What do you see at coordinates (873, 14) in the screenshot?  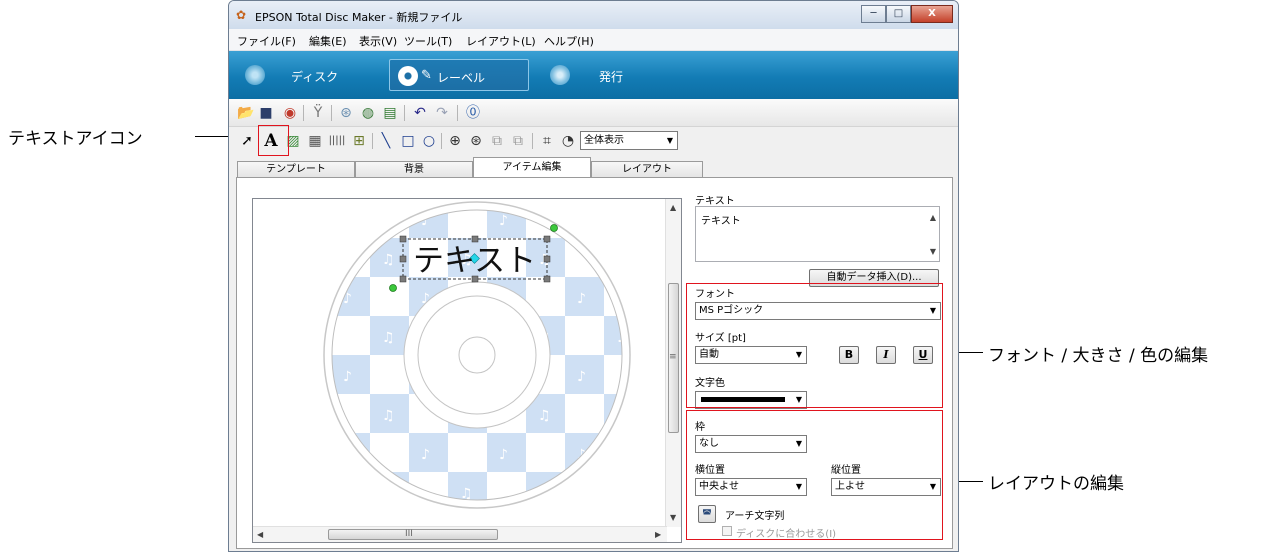 I see `minimize-button: ─` at bounding box center [873, 14].